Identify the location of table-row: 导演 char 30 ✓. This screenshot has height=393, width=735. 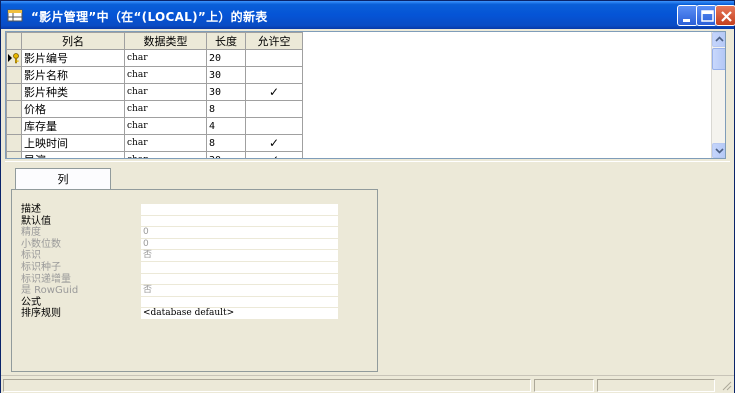
(154, 154).